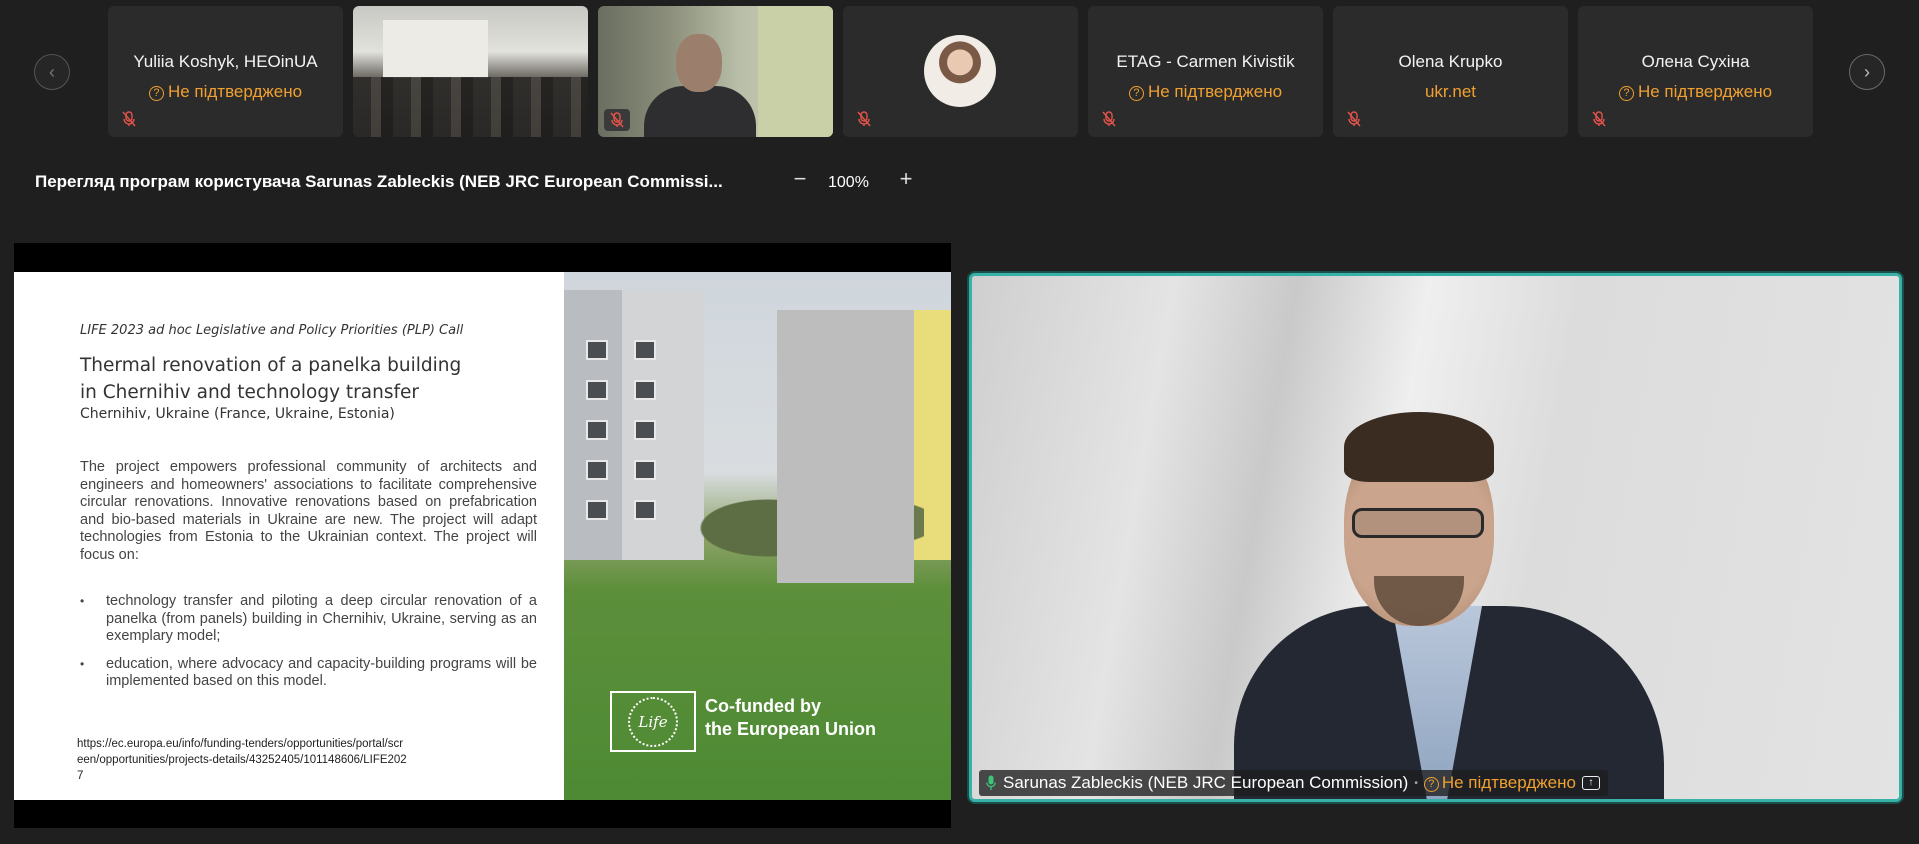 Image resolution: width=1919 pixels, height=844 pixels. I want to click on grey-placeholder, so click(845, 446).